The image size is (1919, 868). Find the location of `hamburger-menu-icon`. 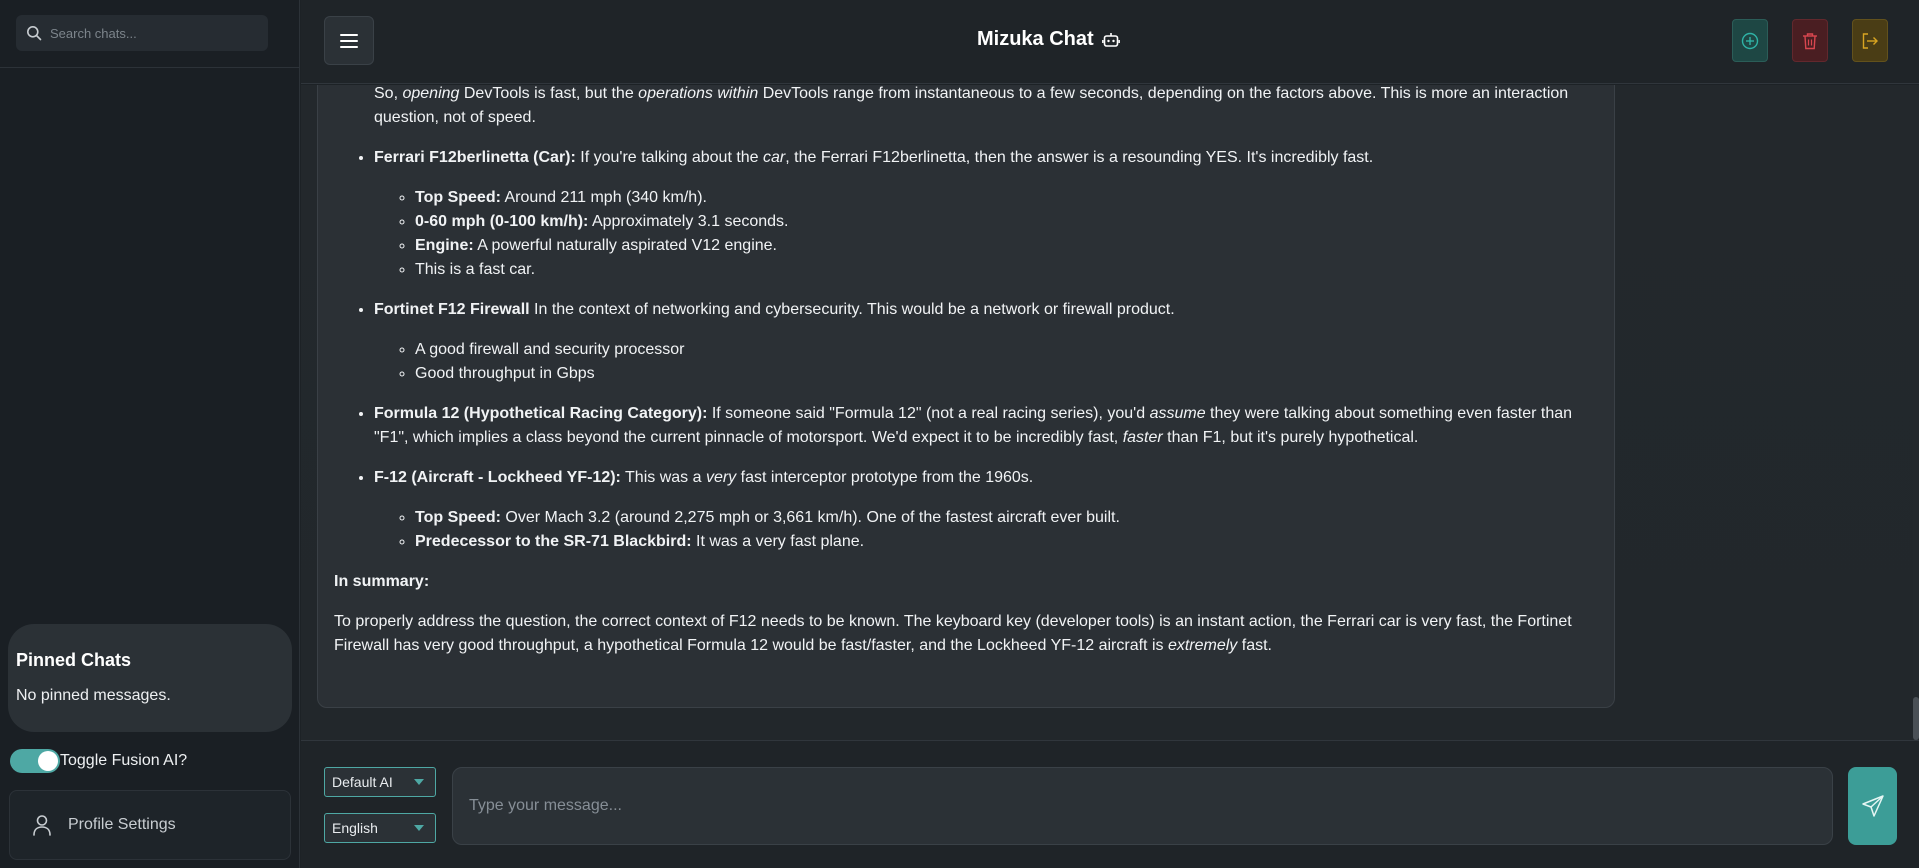

hamburger-menu-icon is located at coordinates (349, 40).